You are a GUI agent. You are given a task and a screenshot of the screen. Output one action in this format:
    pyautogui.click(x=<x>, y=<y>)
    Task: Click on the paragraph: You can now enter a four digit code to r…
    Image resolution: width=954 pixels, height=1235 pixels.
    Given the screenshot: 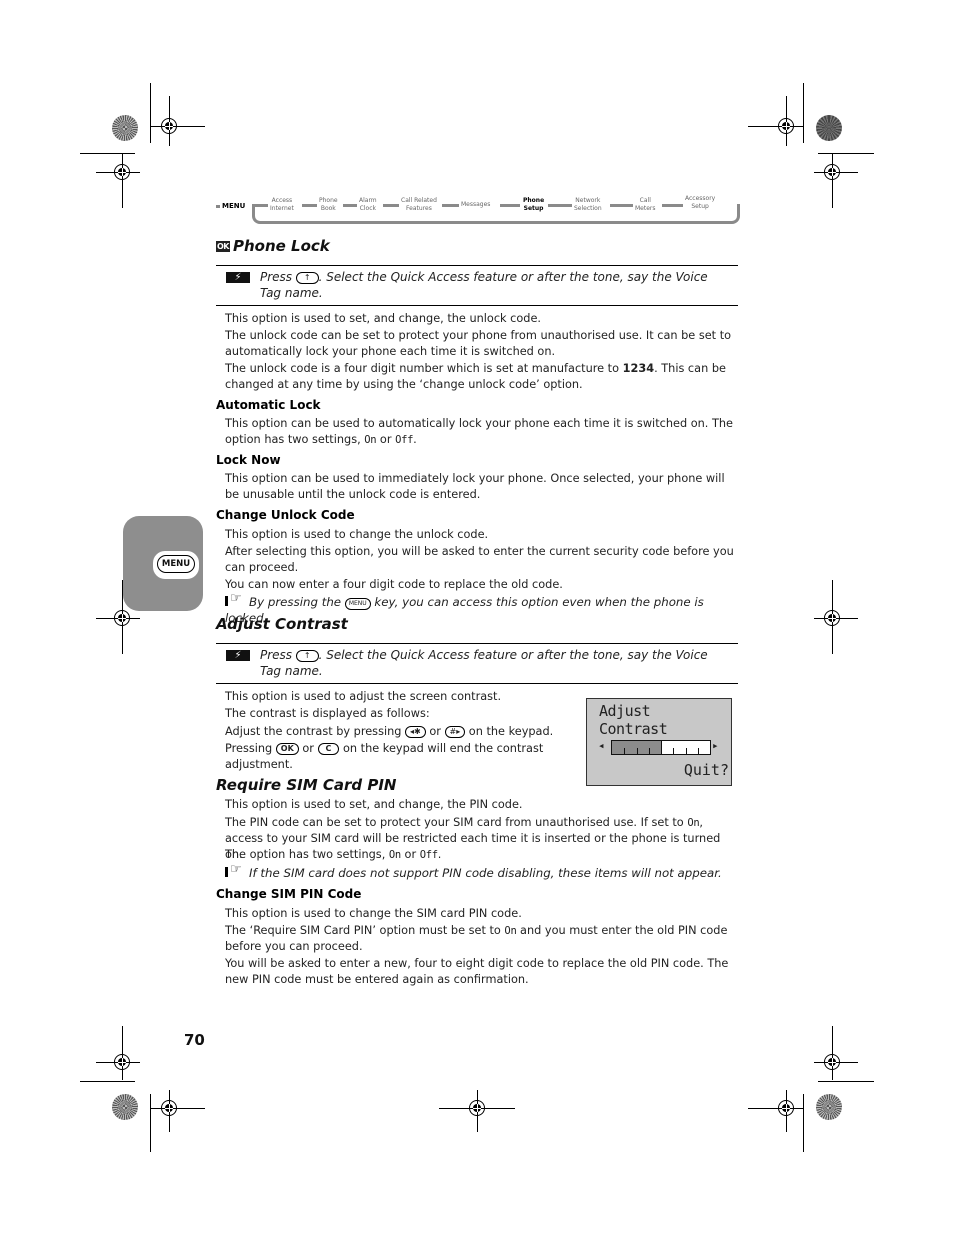 What is the action you would take?
    pyautogui.click(x=394, y=584)
    